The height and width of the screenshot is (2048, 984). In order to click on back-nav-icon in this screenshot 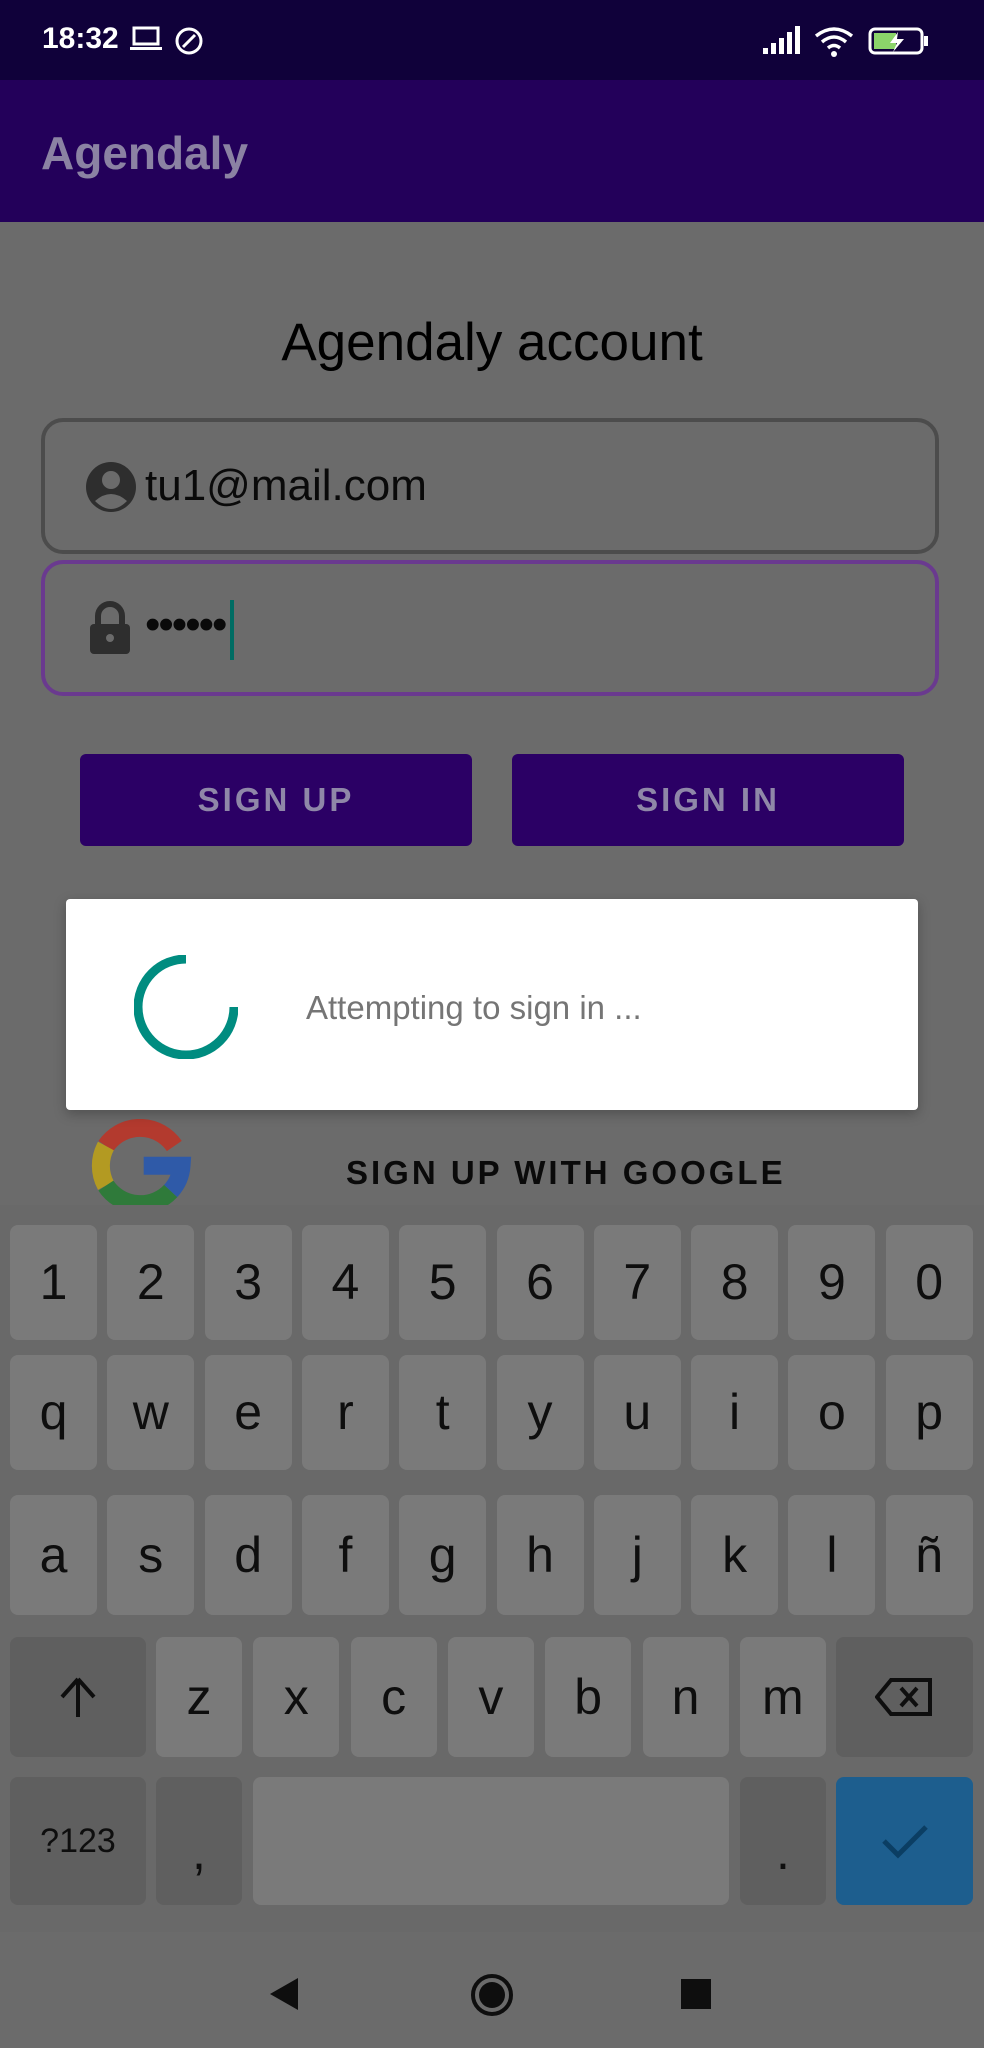, I will do `click(284, 1994)`.